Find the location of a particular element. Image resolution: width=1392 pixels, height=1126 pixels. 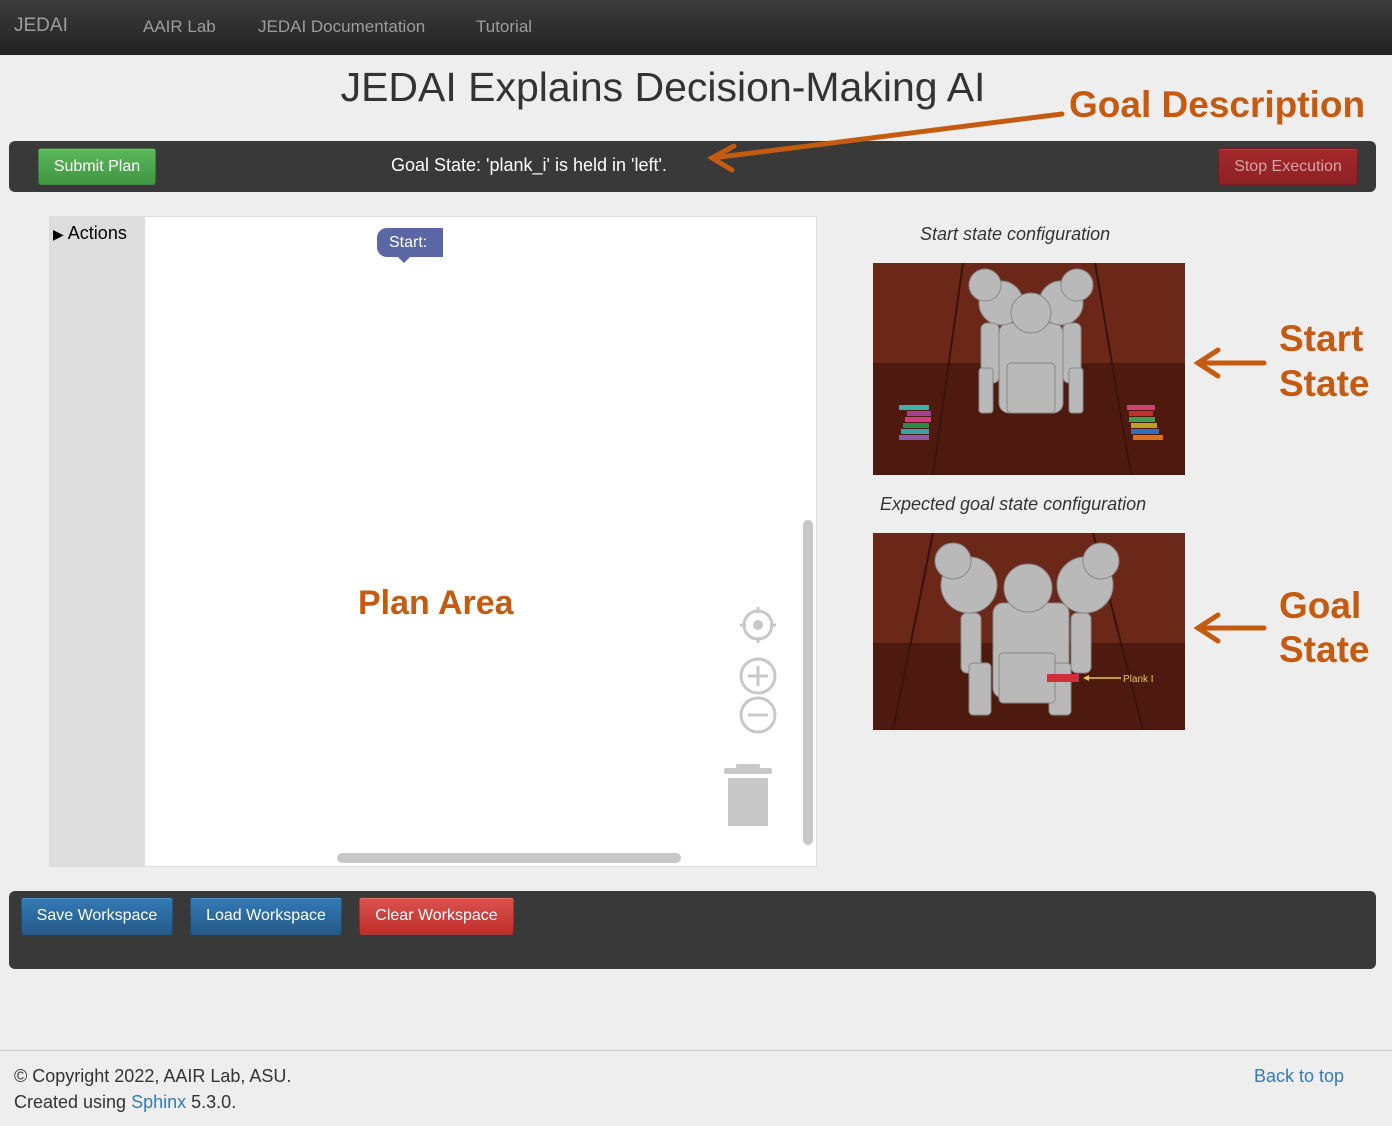

toolbox: ▶ Actions is located at coordinates (97, 541).